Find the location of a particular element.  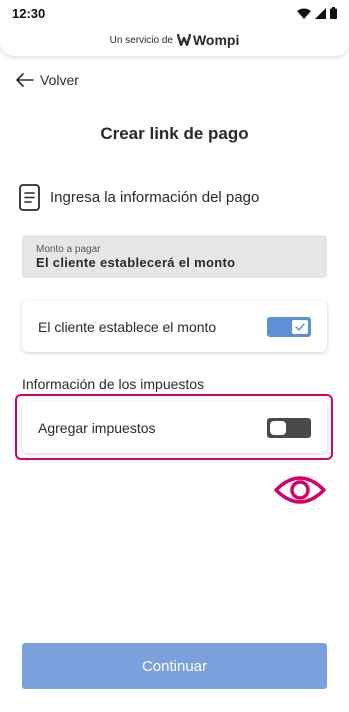

check-icon is located at coordinates (300, 326).